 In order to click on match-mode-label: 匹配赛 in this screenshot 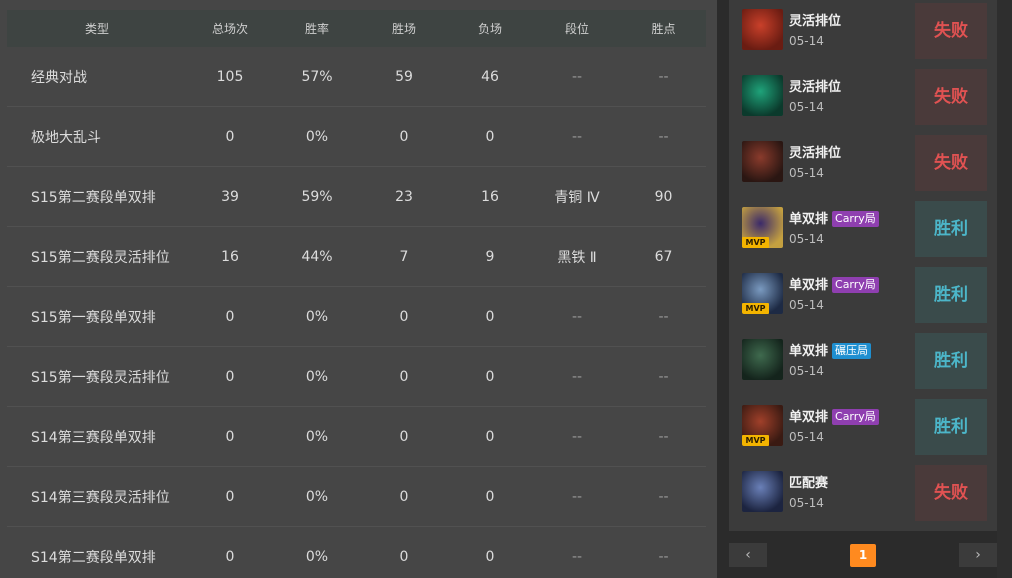, I will do `click(809, 483)`.